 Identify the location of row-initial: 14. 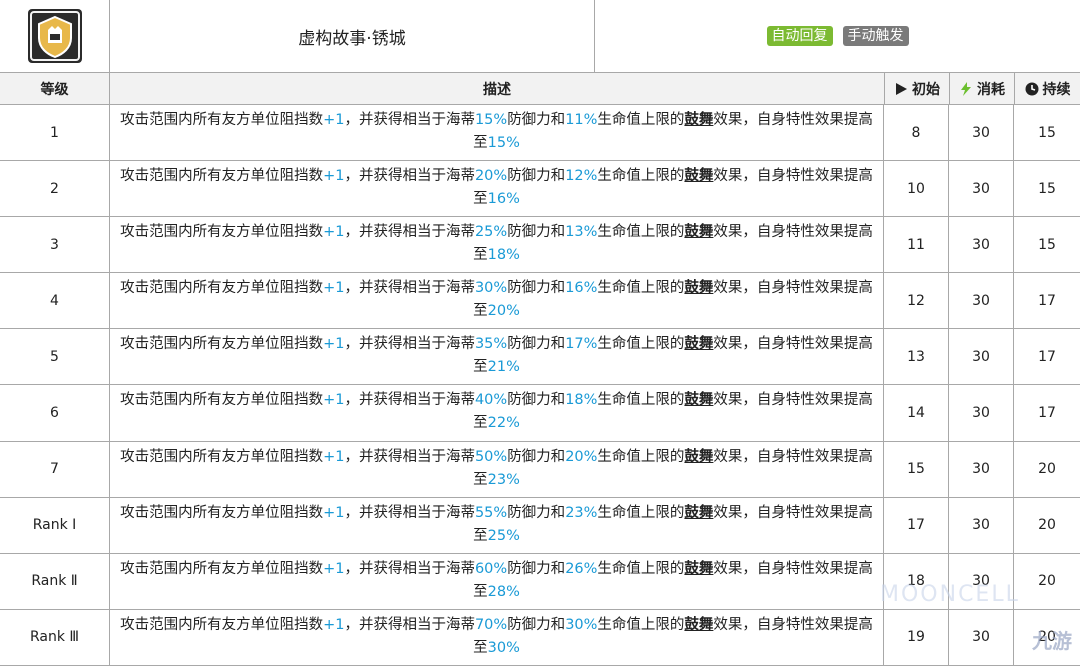
(916, 413).